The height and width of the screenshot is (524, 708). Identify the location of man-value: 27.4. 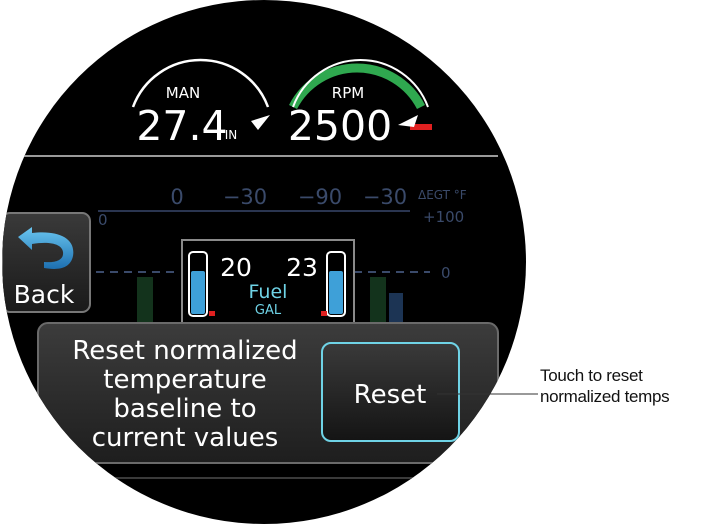
(181, 126).